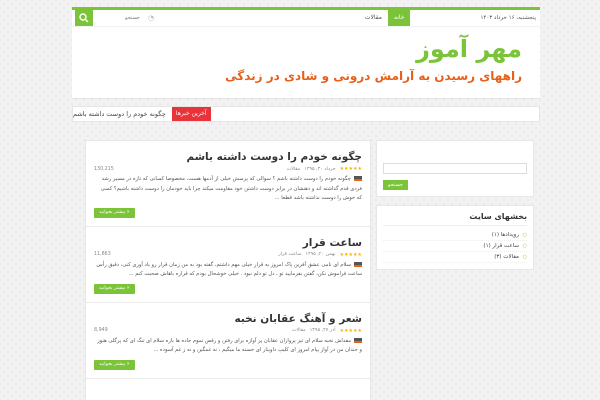  I want to click on post-views: 8,949, so click(101, 330).